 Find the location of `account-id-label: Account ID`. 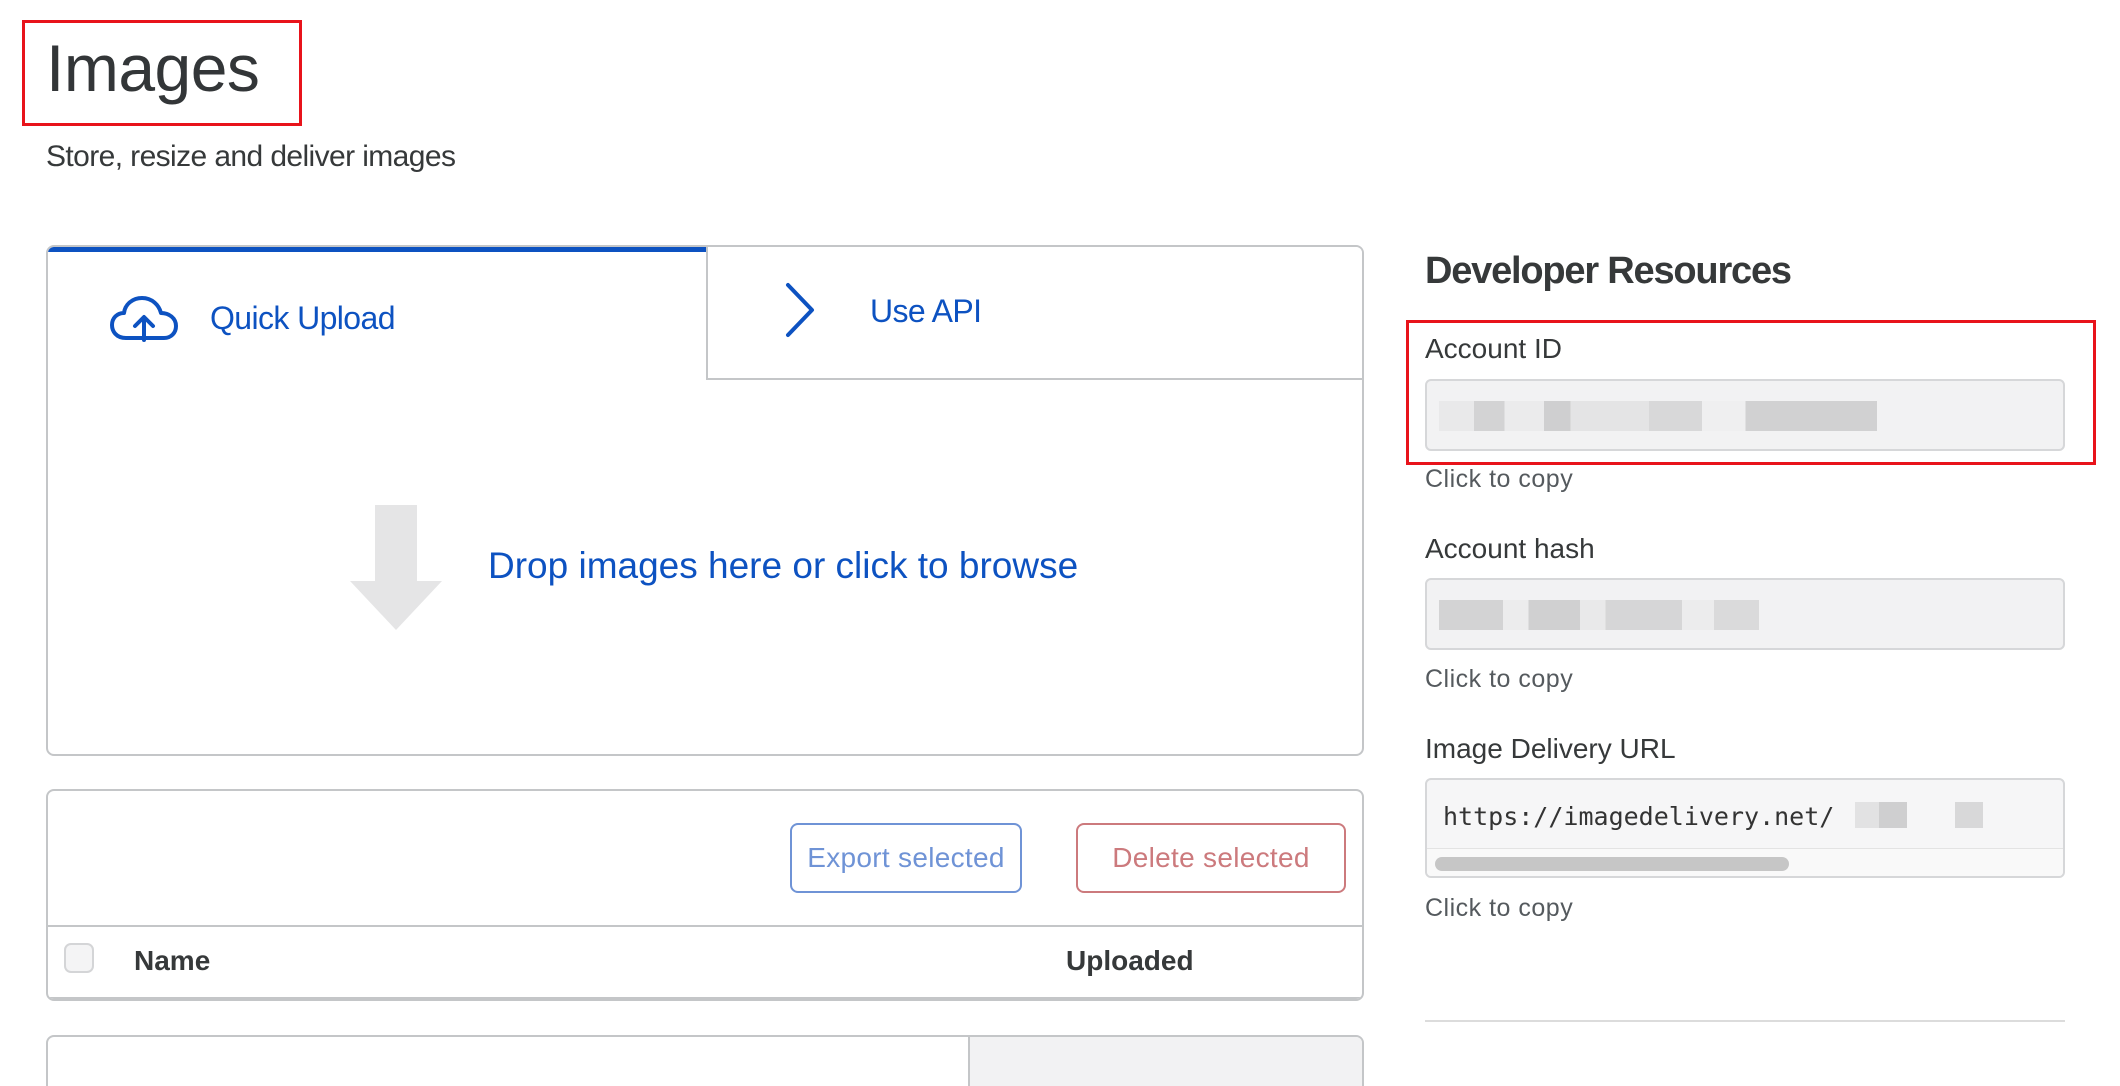

account-id-label: Account ID is located at coordinates (1493, 348).